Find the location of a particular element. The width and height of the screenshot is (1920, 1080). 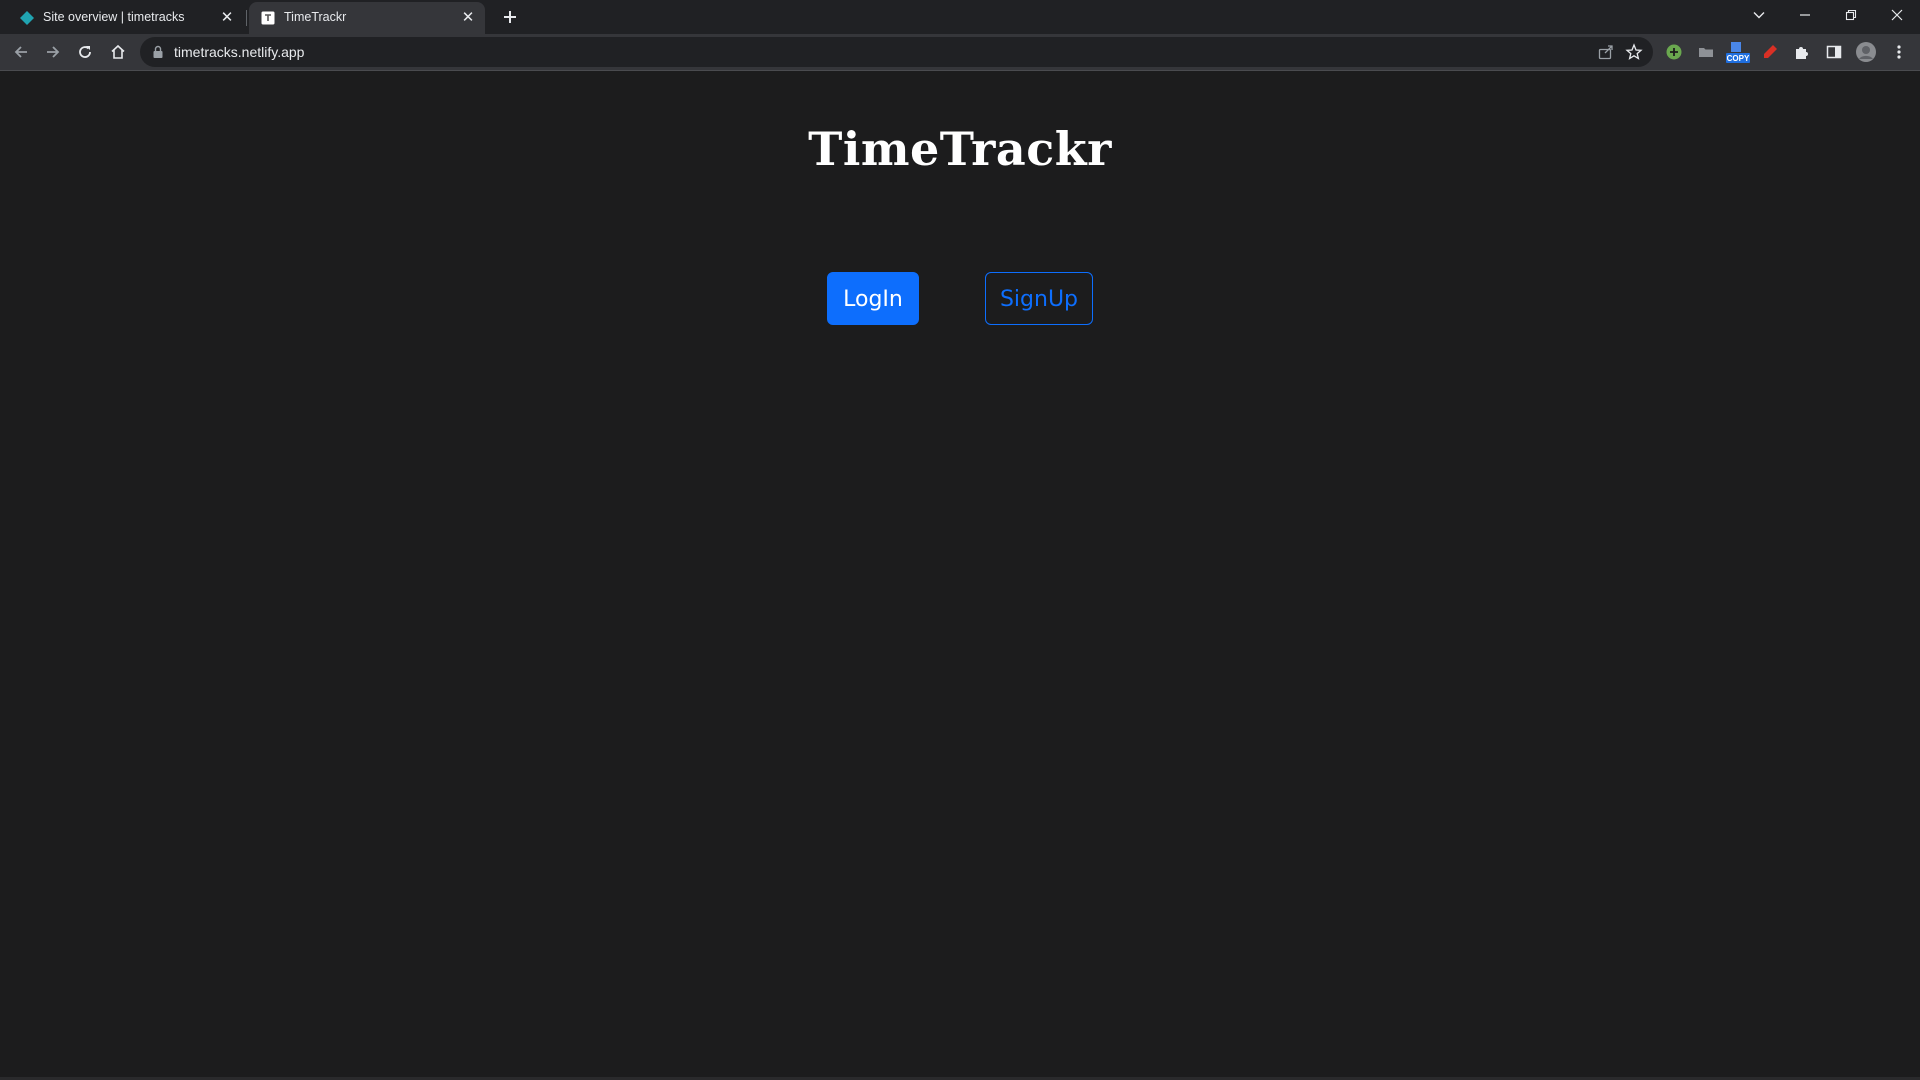

arrow-left-icon is located at coordinates (20, 52).